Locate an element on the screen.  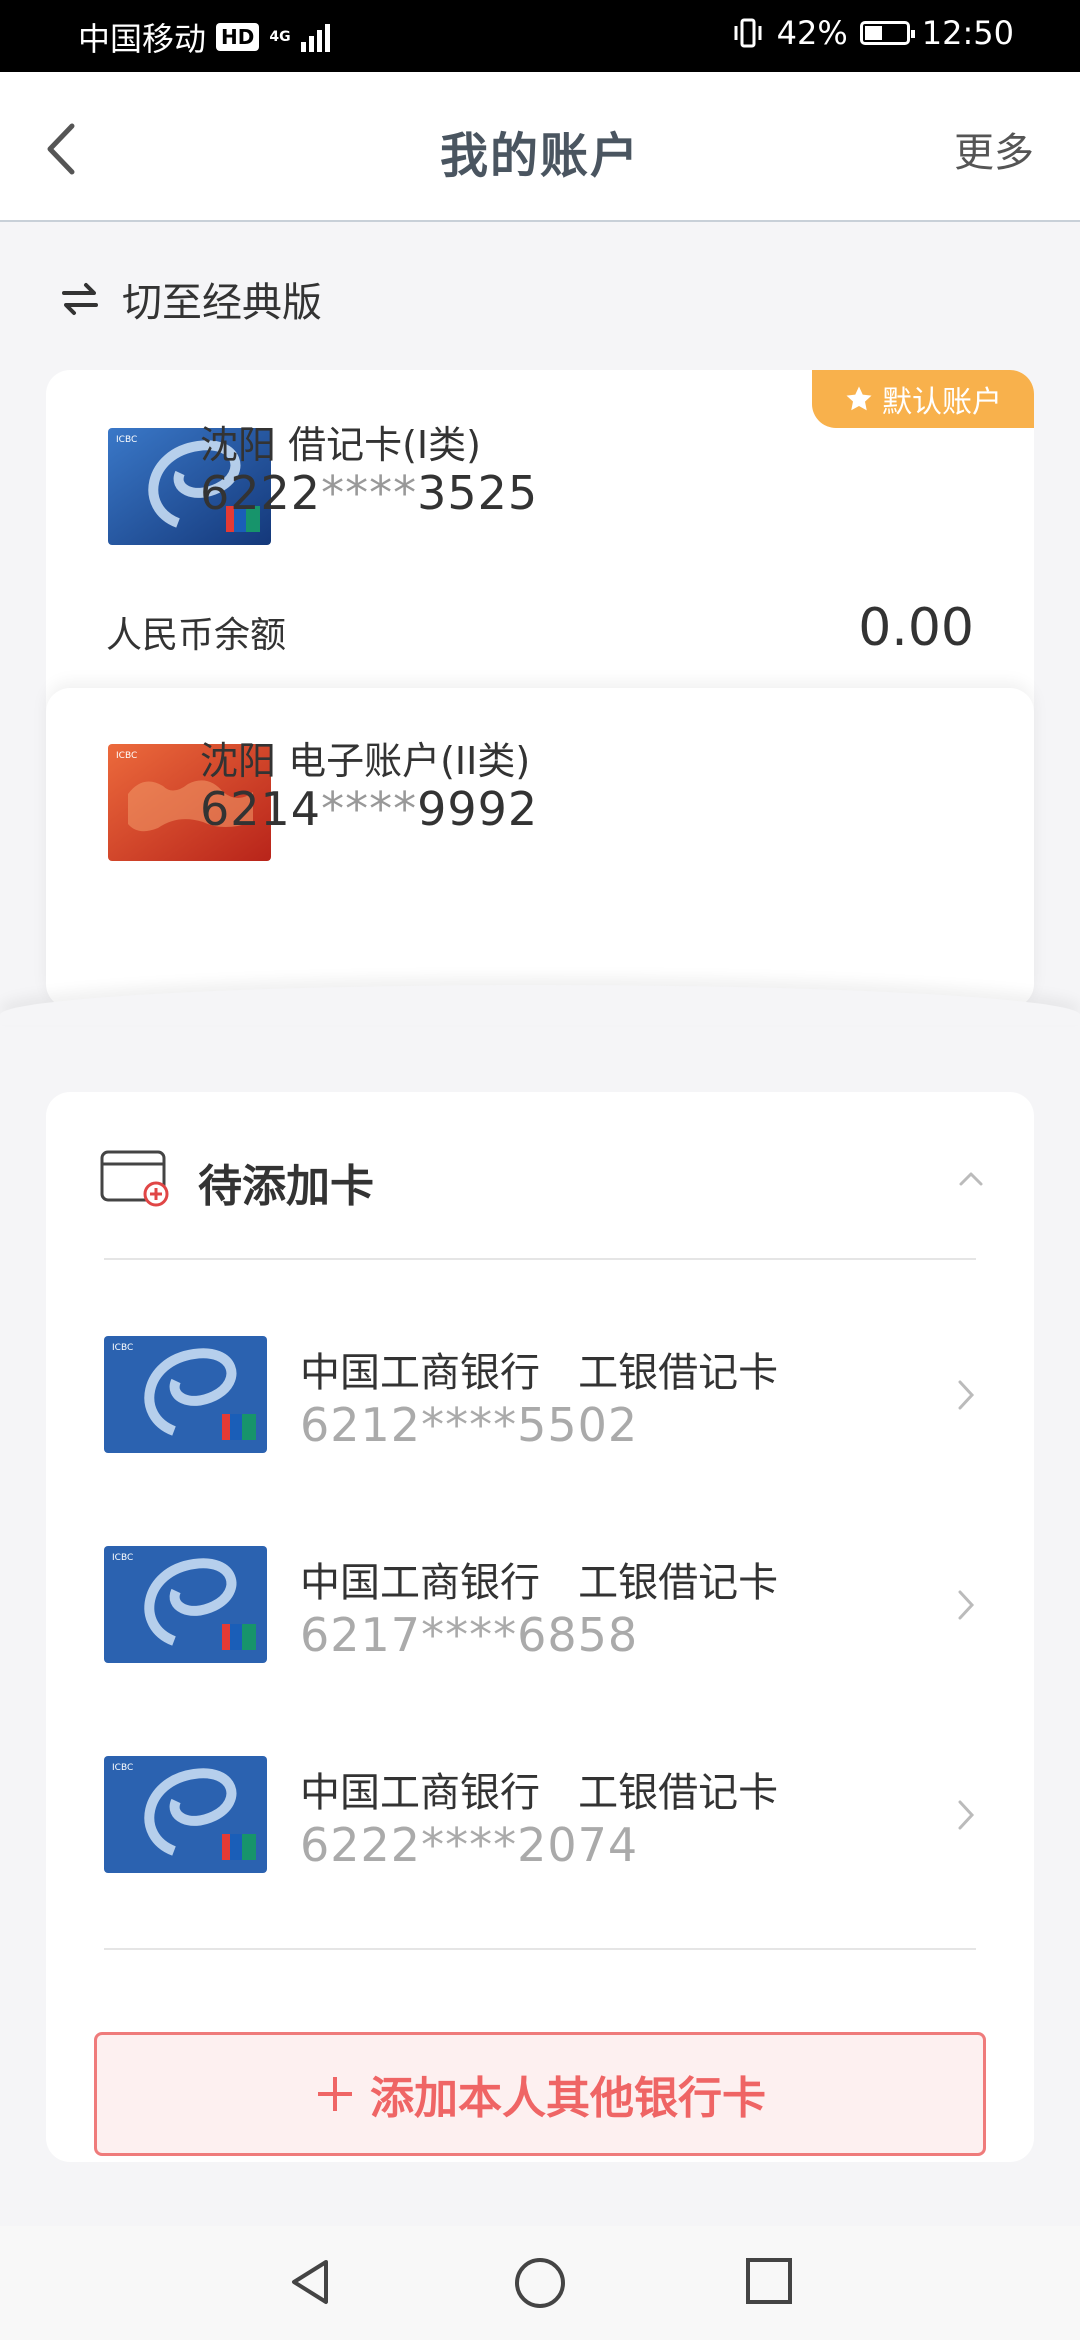
page-title: 我的账户 is located at coordinates (539, 156).